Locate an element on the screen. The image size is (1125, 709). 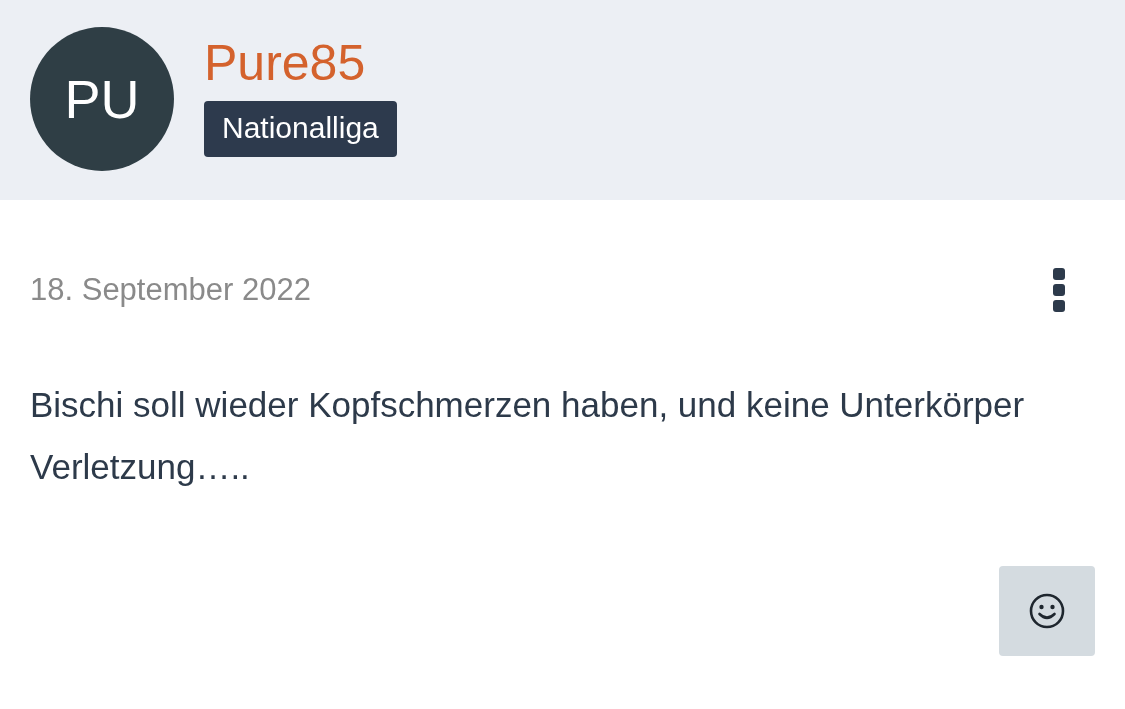
more-options-icon is located at coordinates (1059, 290).